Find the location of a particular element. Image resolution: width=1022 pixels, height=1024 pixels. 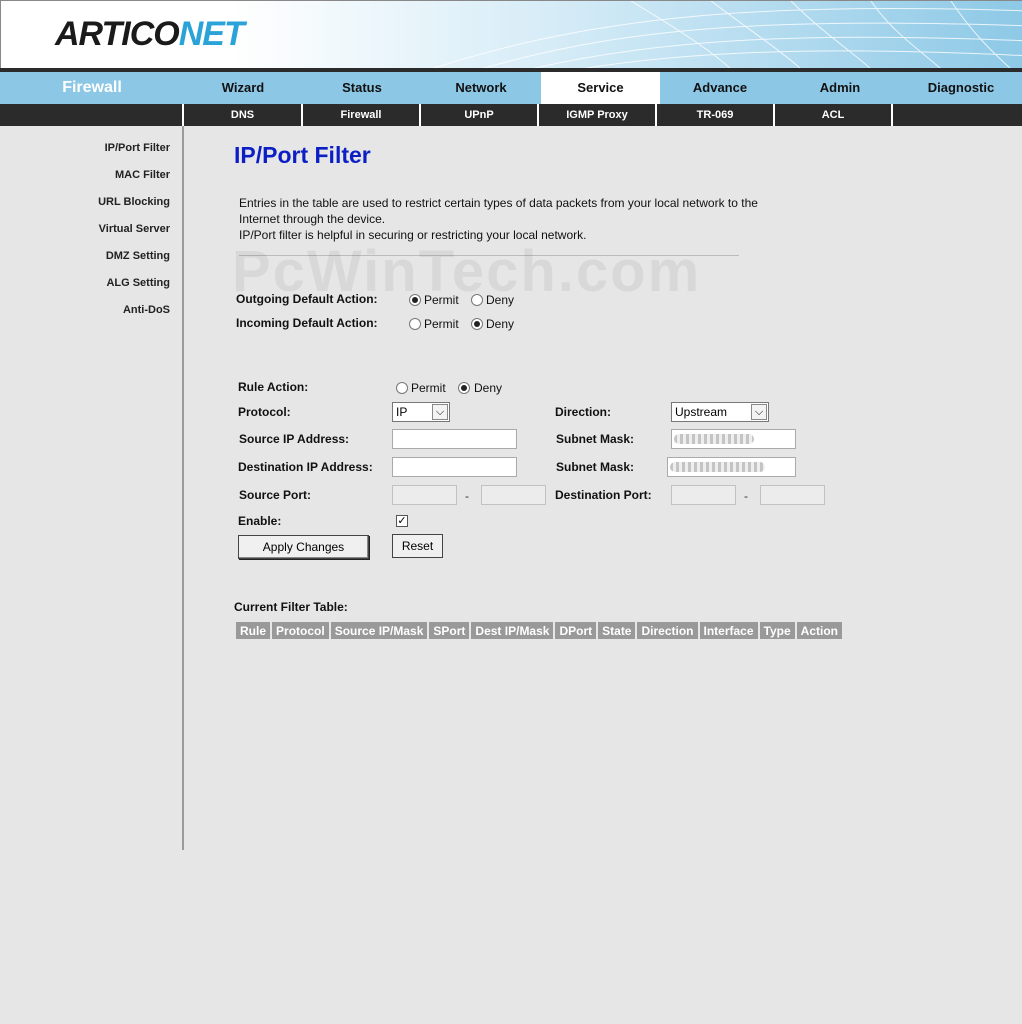

source-ip-input is located at coordinates (454, 439).